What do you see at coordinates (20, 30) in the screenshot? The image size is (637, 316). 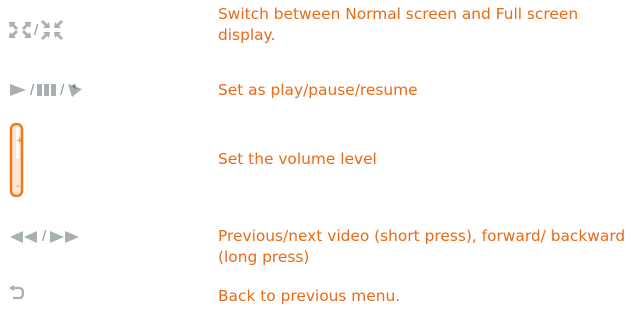 I see `shrink-screen-icon` at bounding box center [20, 30].